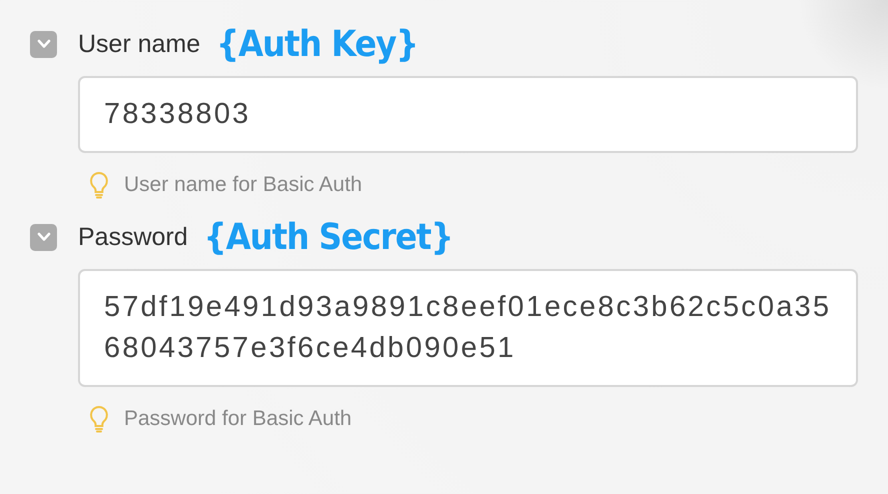  I want to click on hint-text: Password for Basic Auth, so click(238, 419).